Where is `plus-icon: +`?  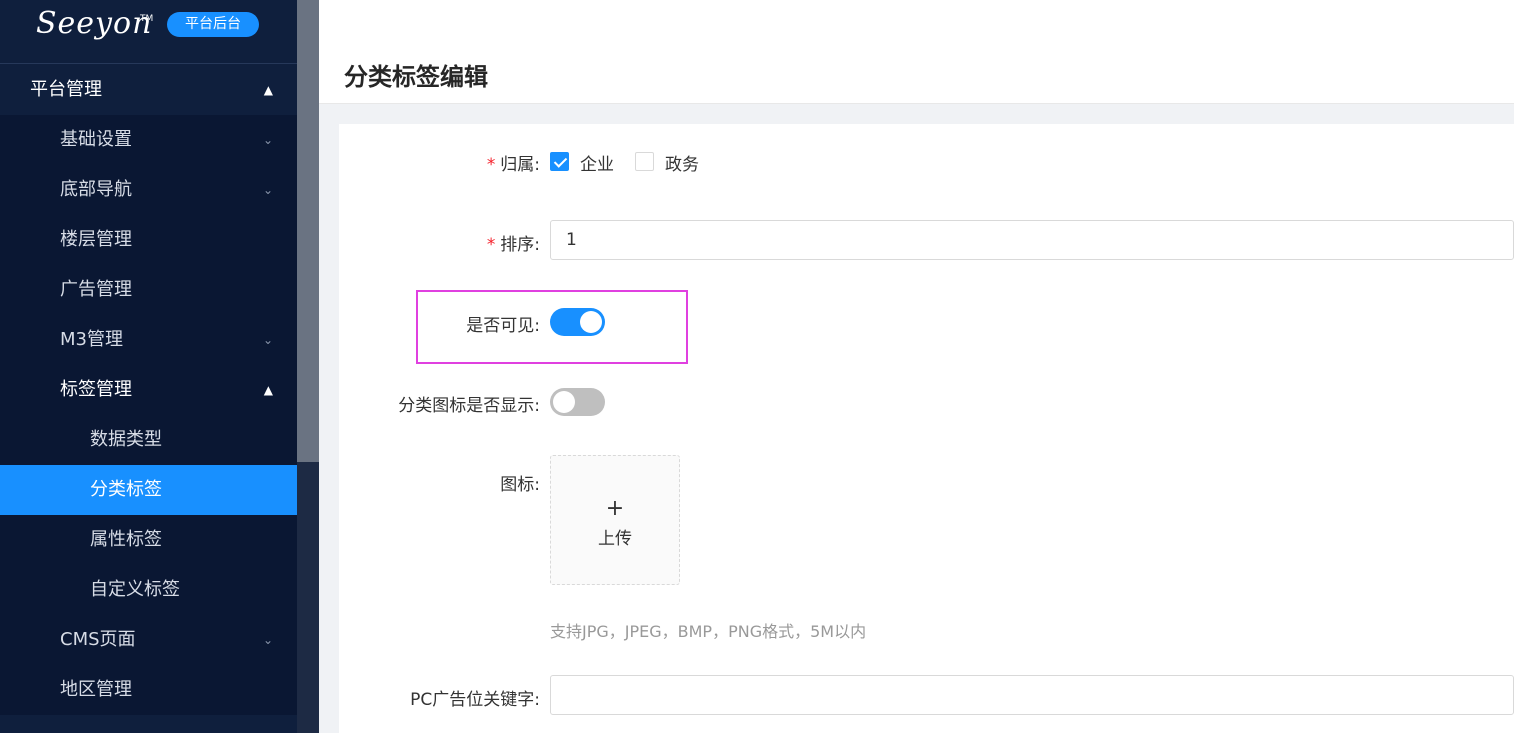 plus-icon: + is located at coordinates (615, 508).